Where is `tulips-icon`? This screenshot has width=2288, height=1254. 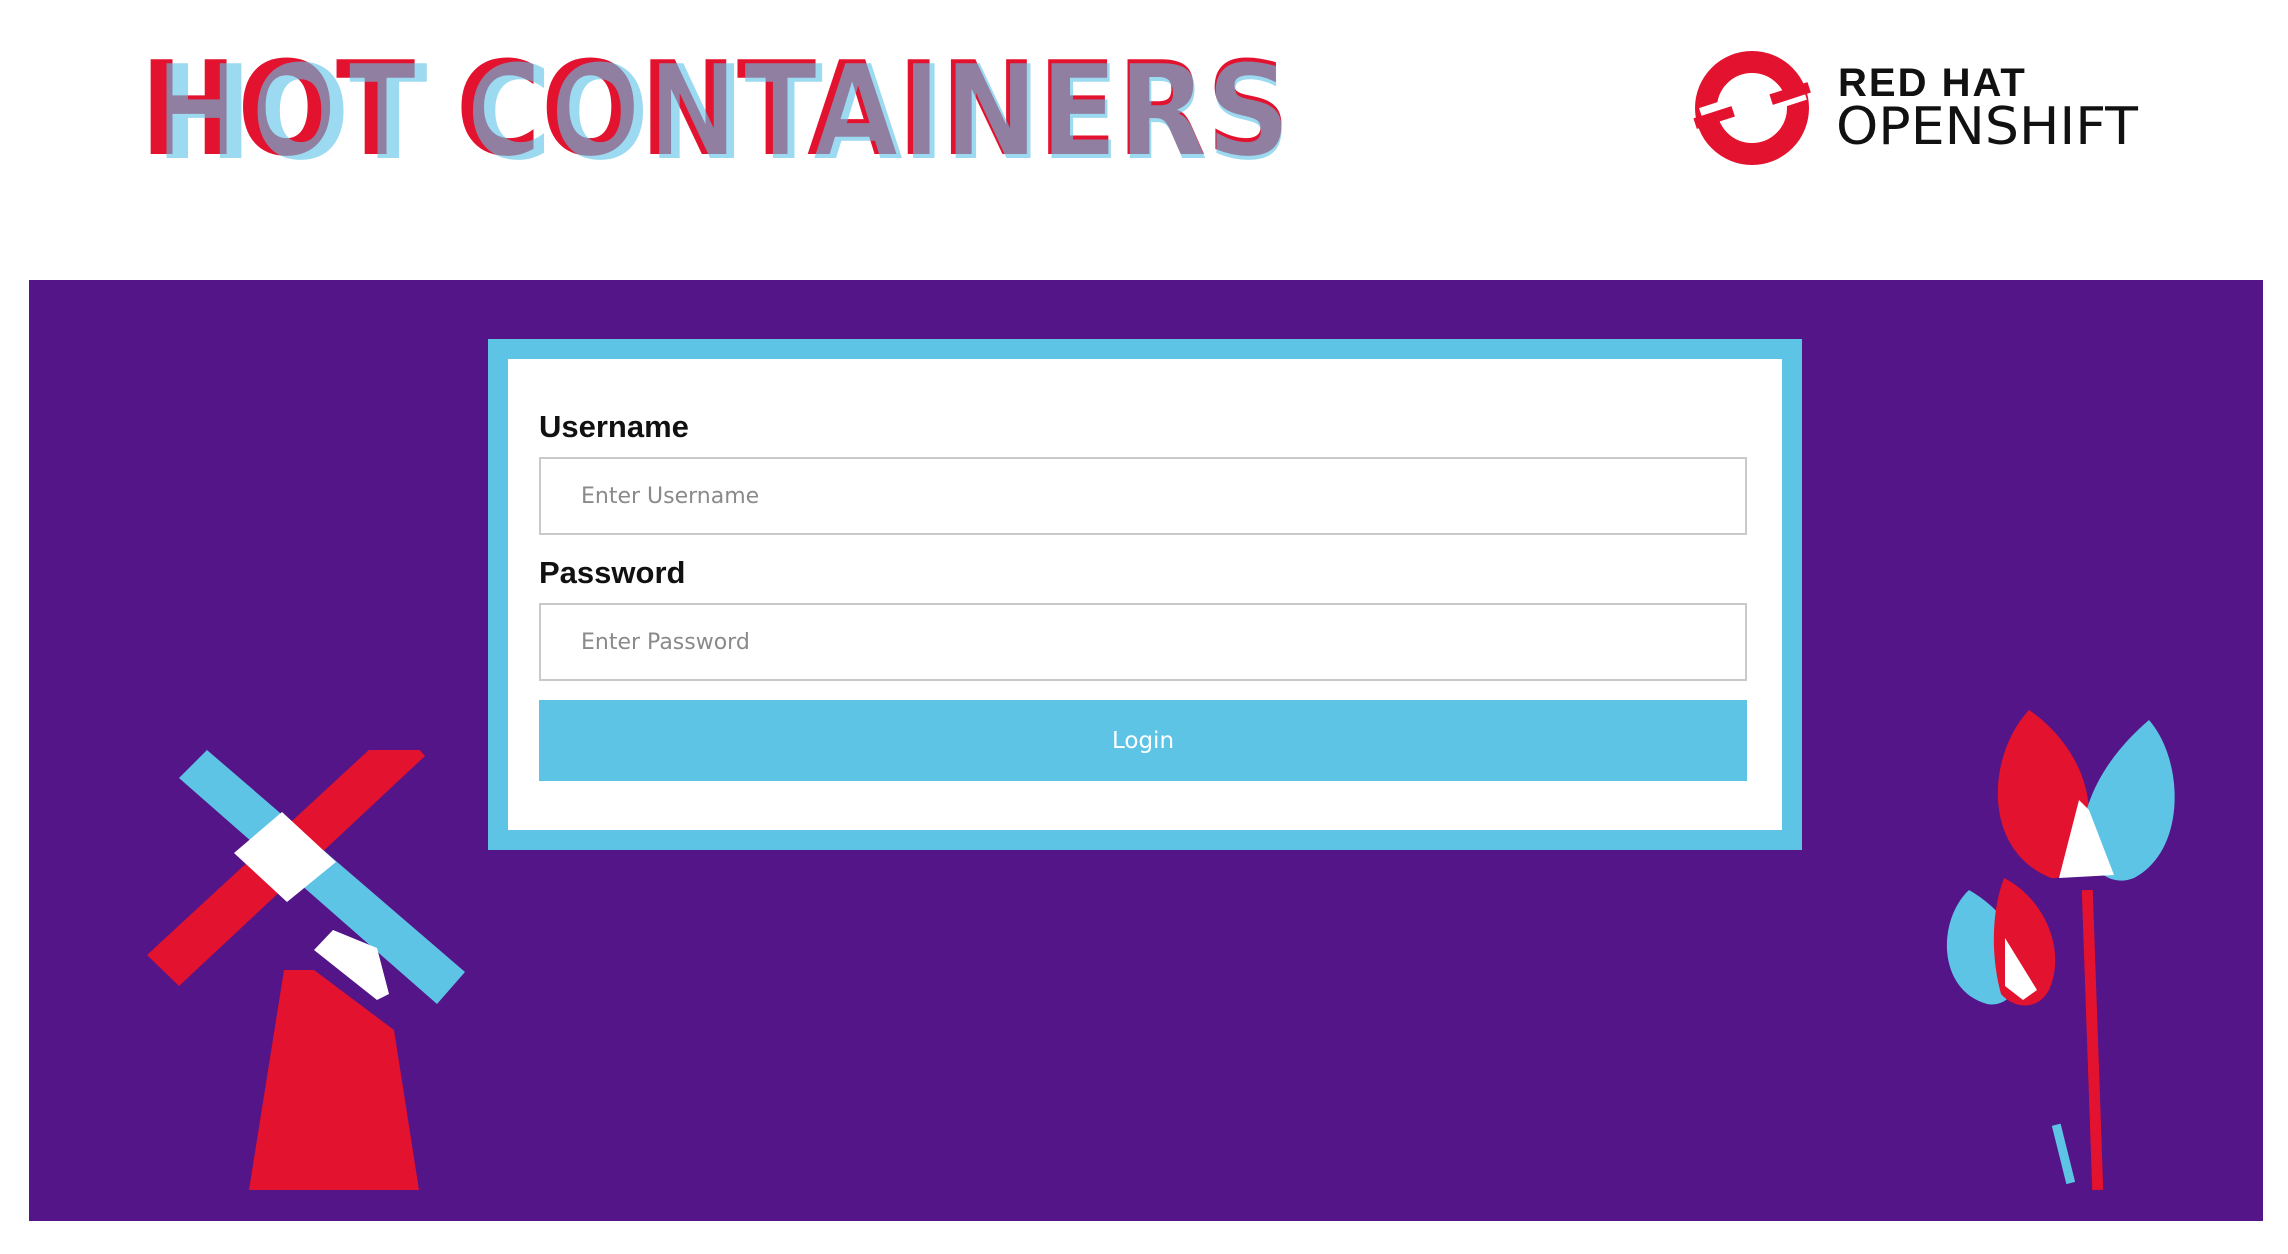 tulips-icon is located at coordinates (2060, 950).